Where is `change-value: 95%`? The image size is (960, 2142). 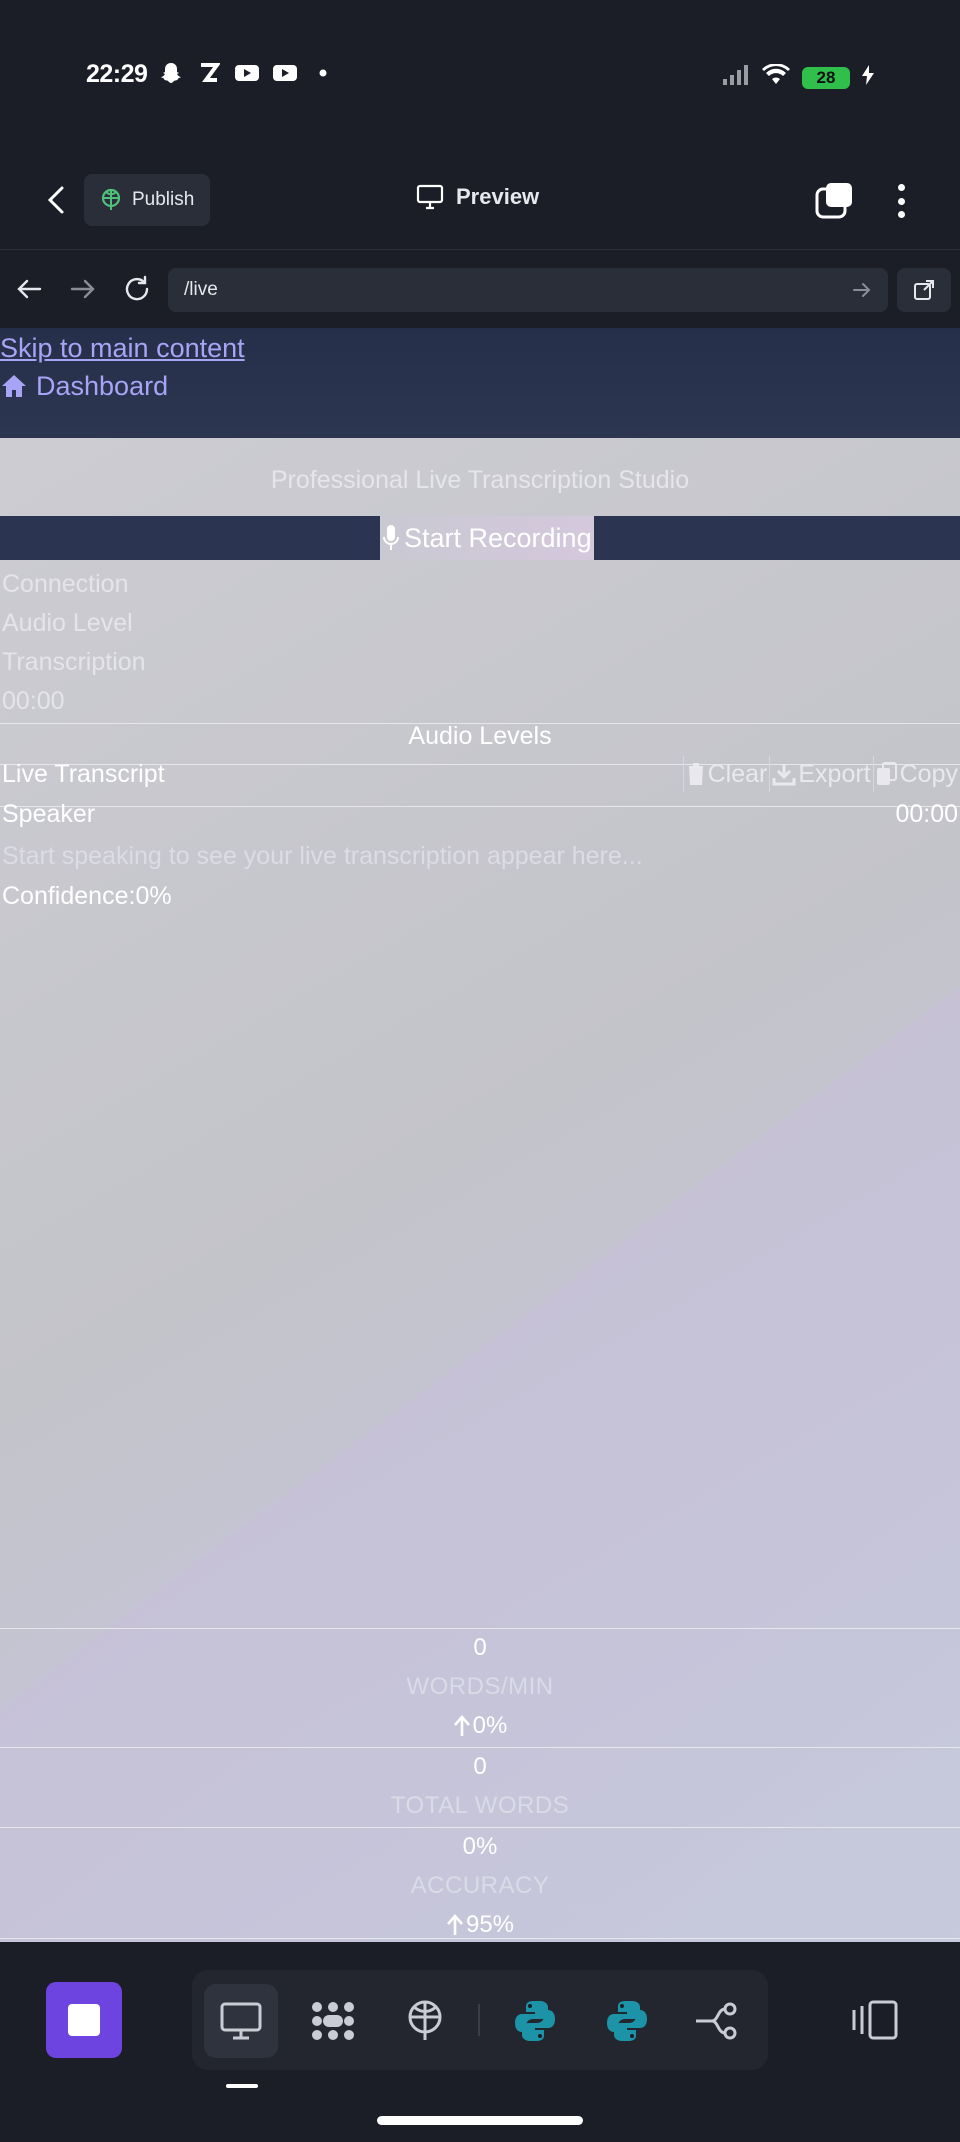
change-value: 95% is located at coordinates (490, 1924).